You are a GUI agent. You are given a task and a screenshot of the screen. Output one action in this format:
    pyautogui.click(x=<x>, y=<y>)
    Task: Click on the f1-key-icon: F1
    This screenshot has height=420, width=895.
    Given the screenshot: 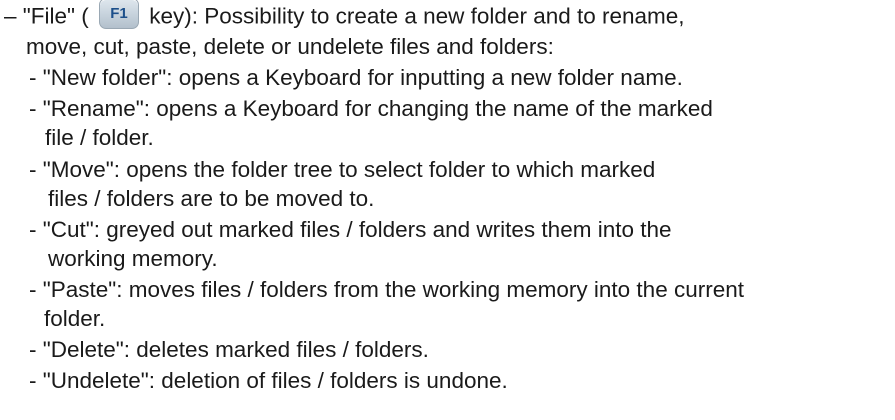 What is the action you would take?
    pyautogui.click(x=119, y=14)
    